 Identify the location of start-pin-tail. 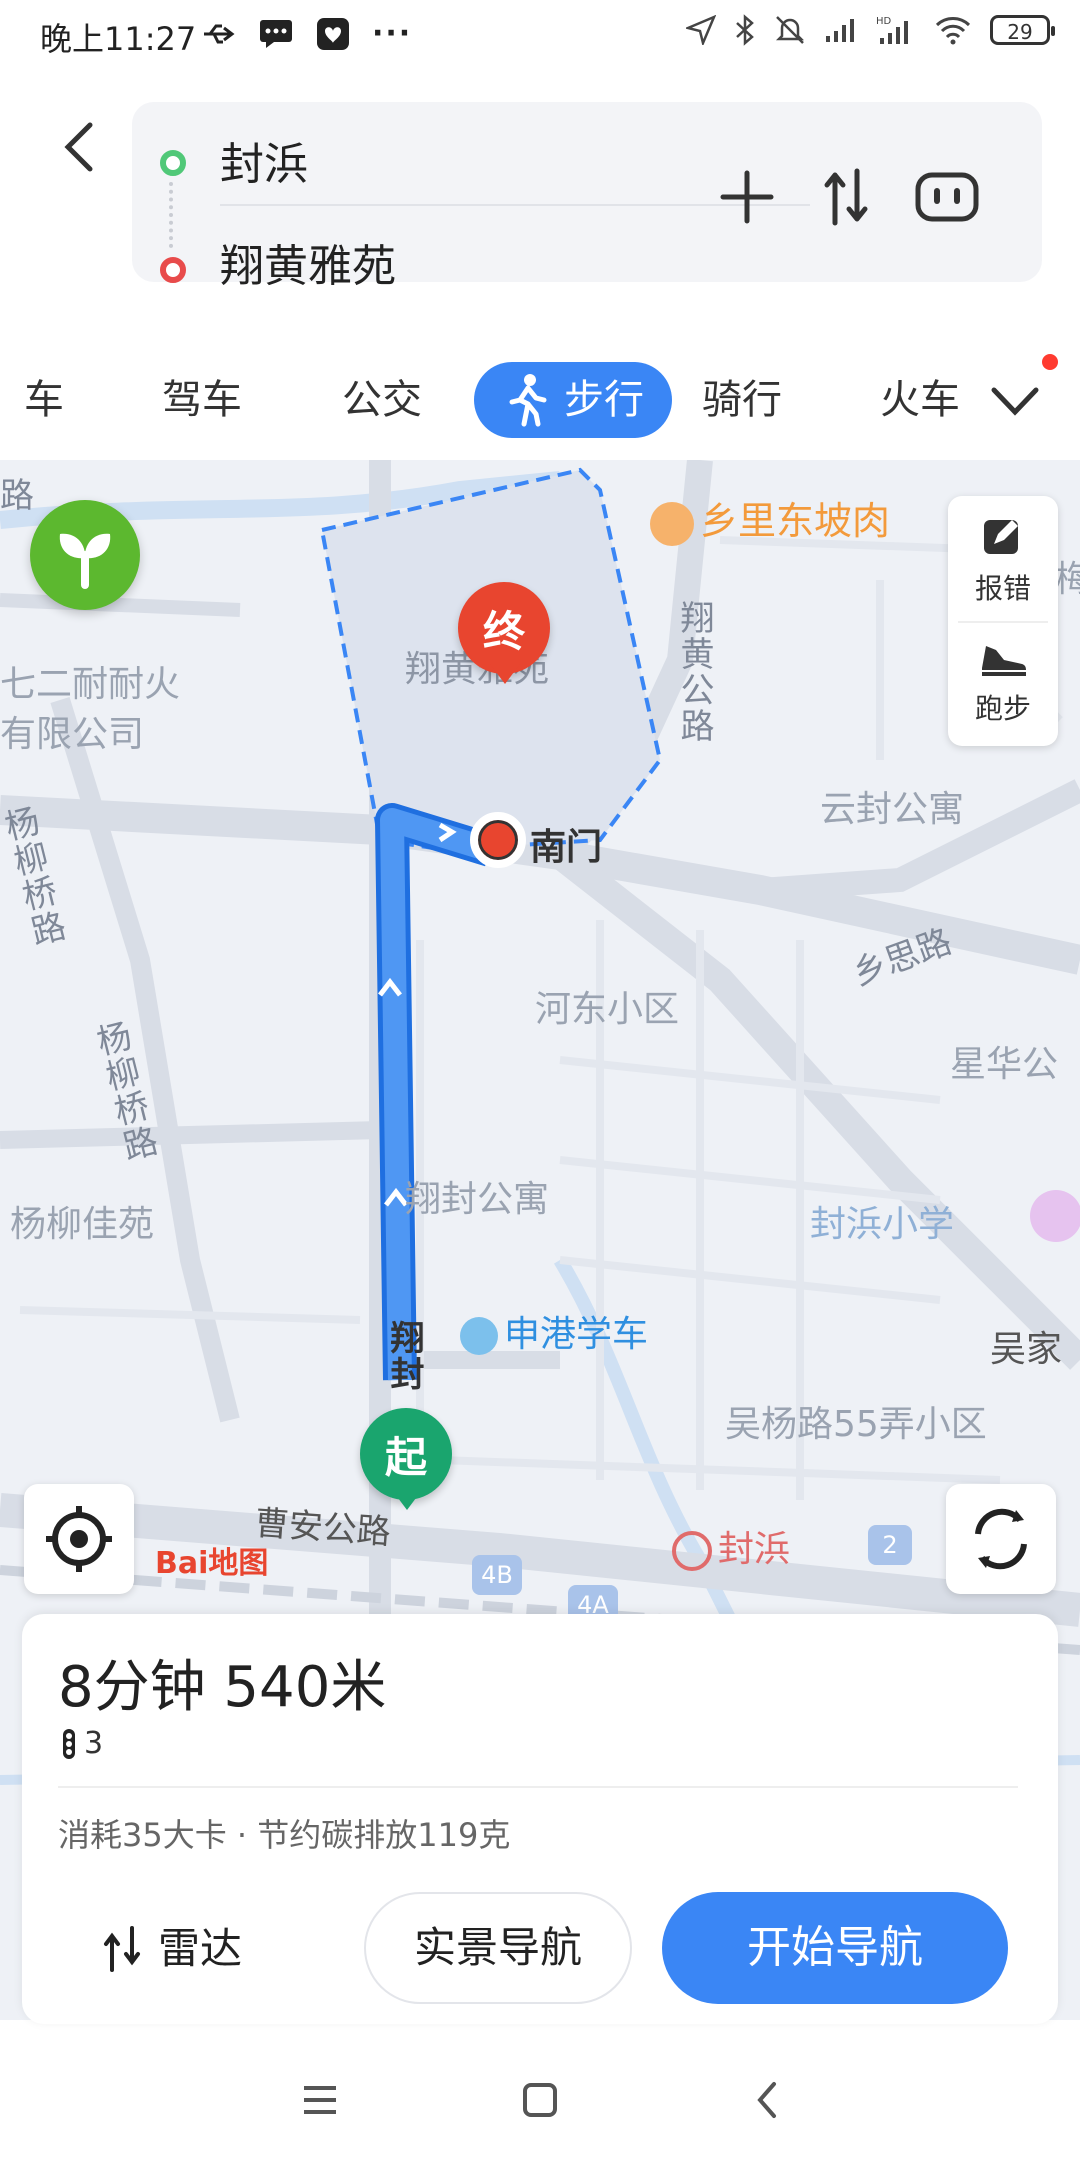
(407, 1500).